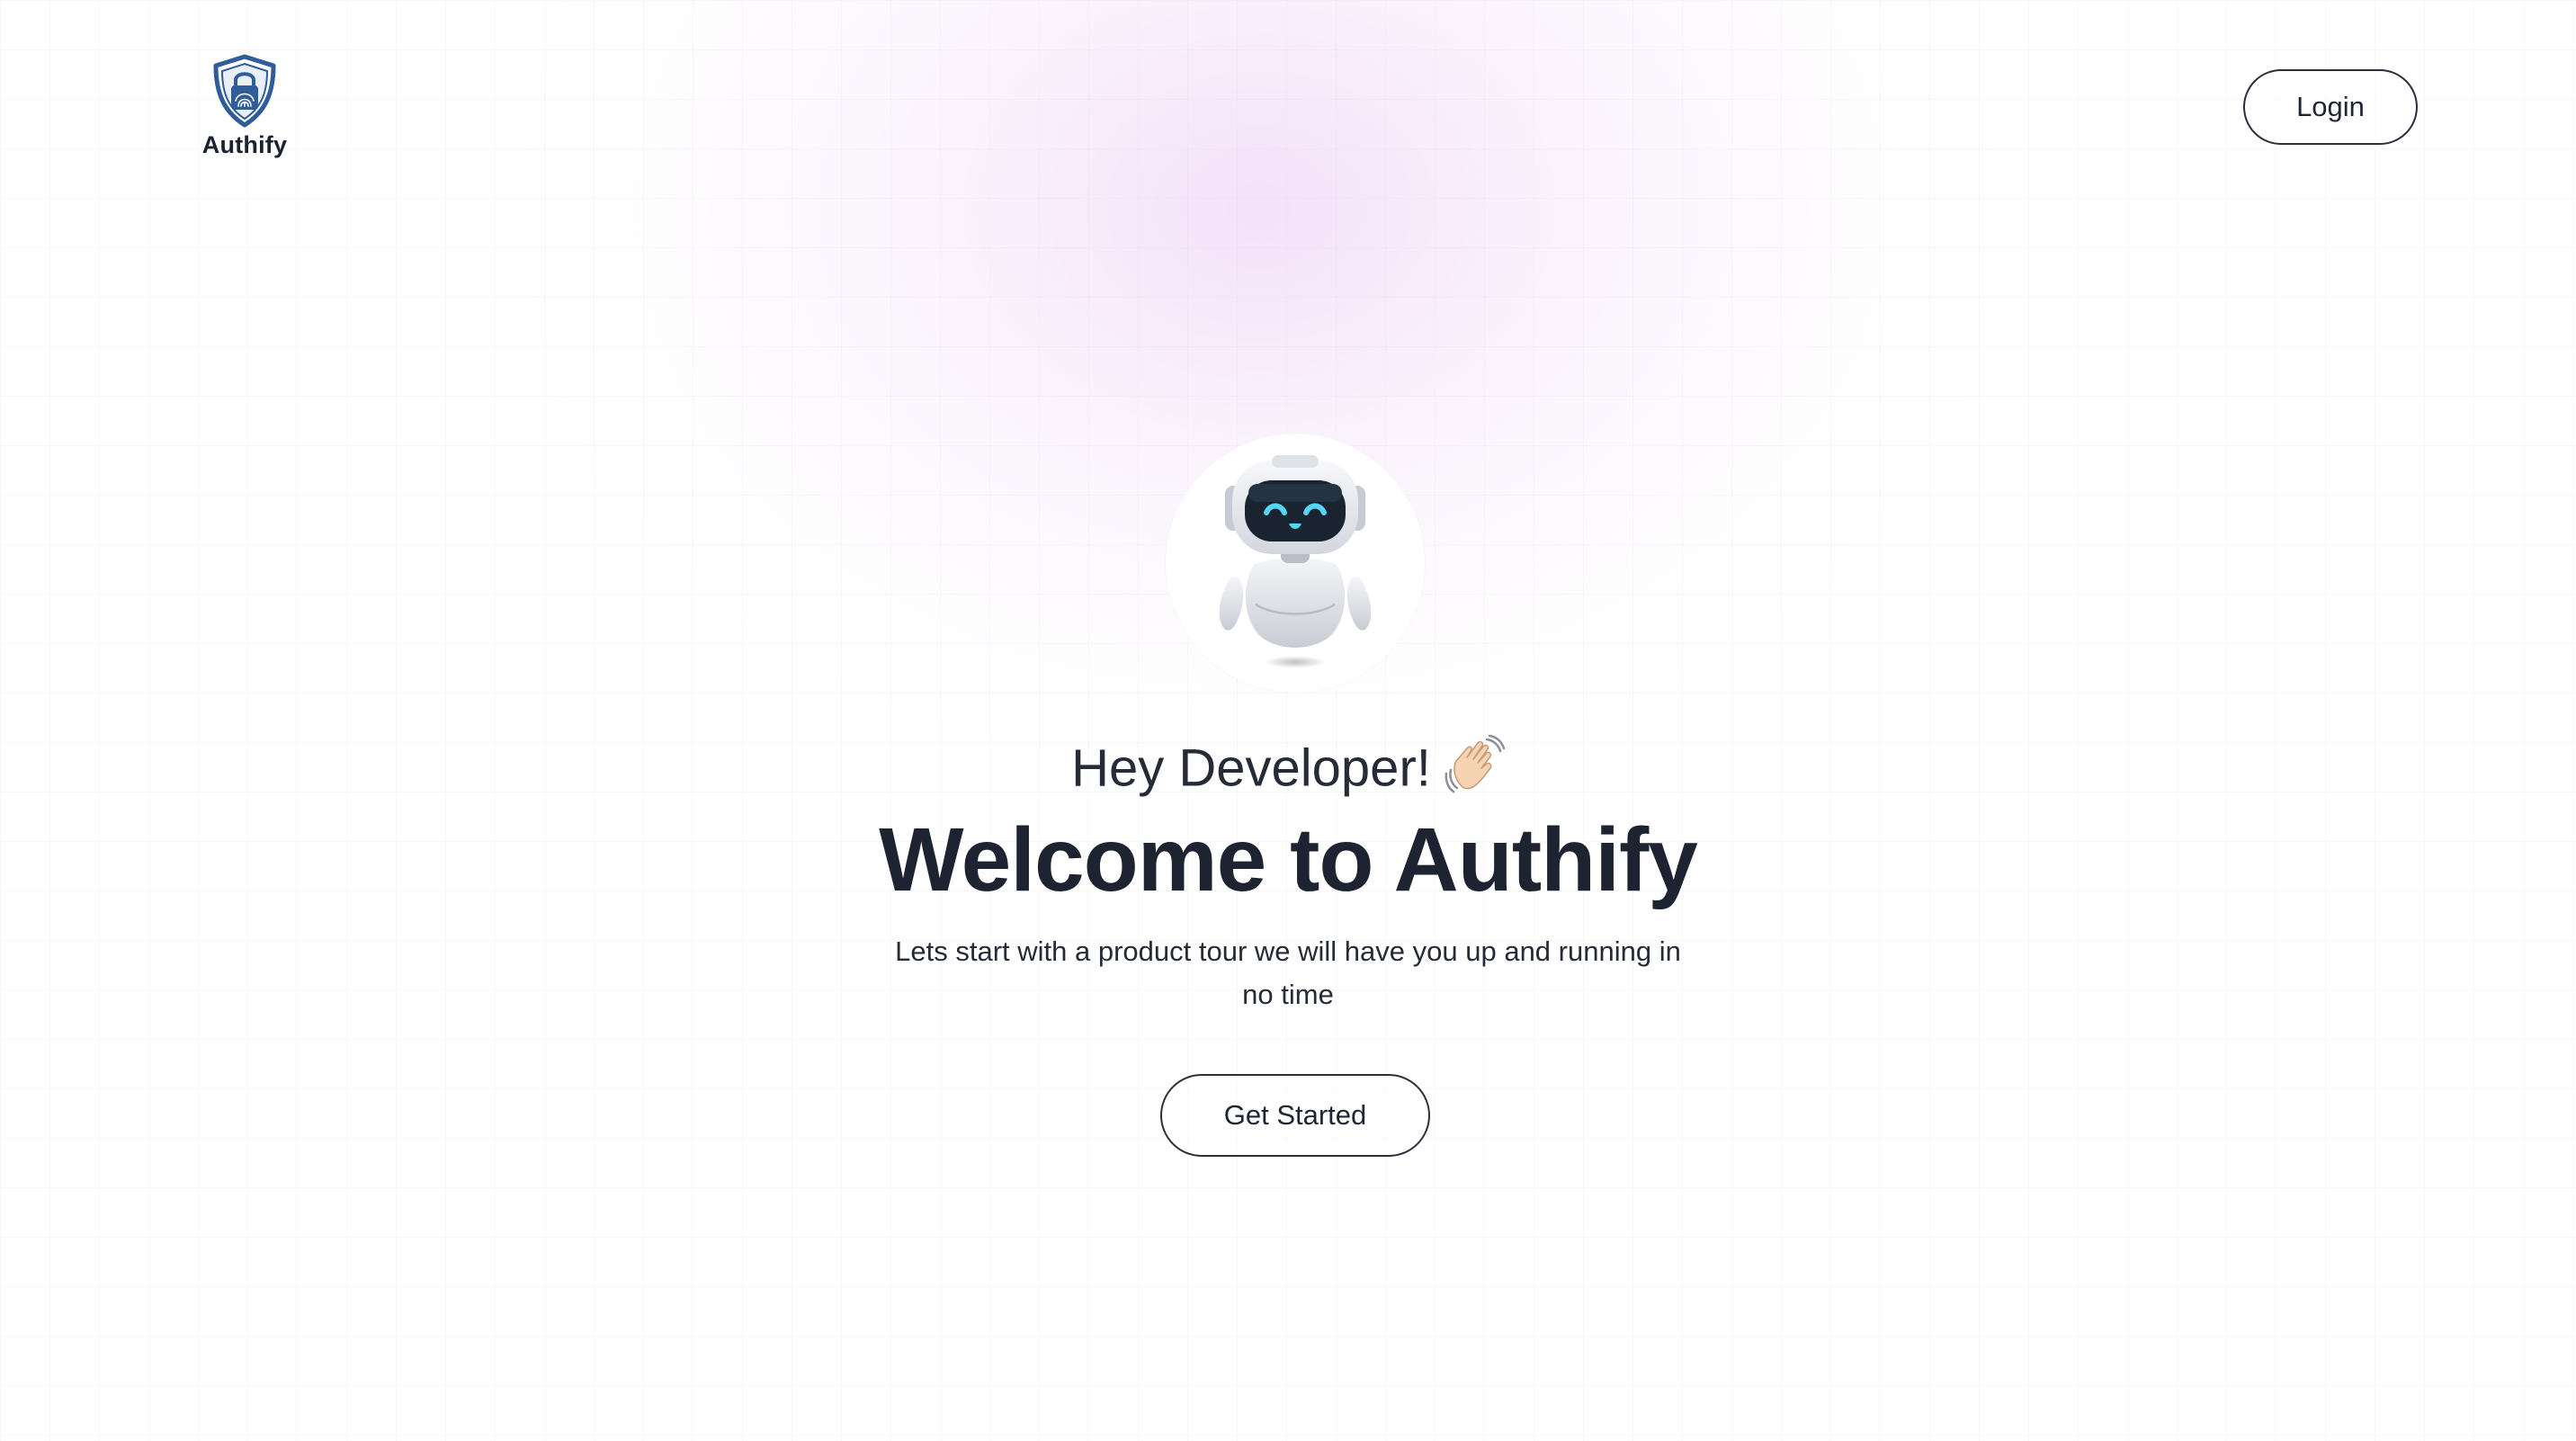 The image size is (2576, 1441). Describe the element at coordinates (244, 91) in the screenshot. I see `shield-fingerprint-icon` at that location.